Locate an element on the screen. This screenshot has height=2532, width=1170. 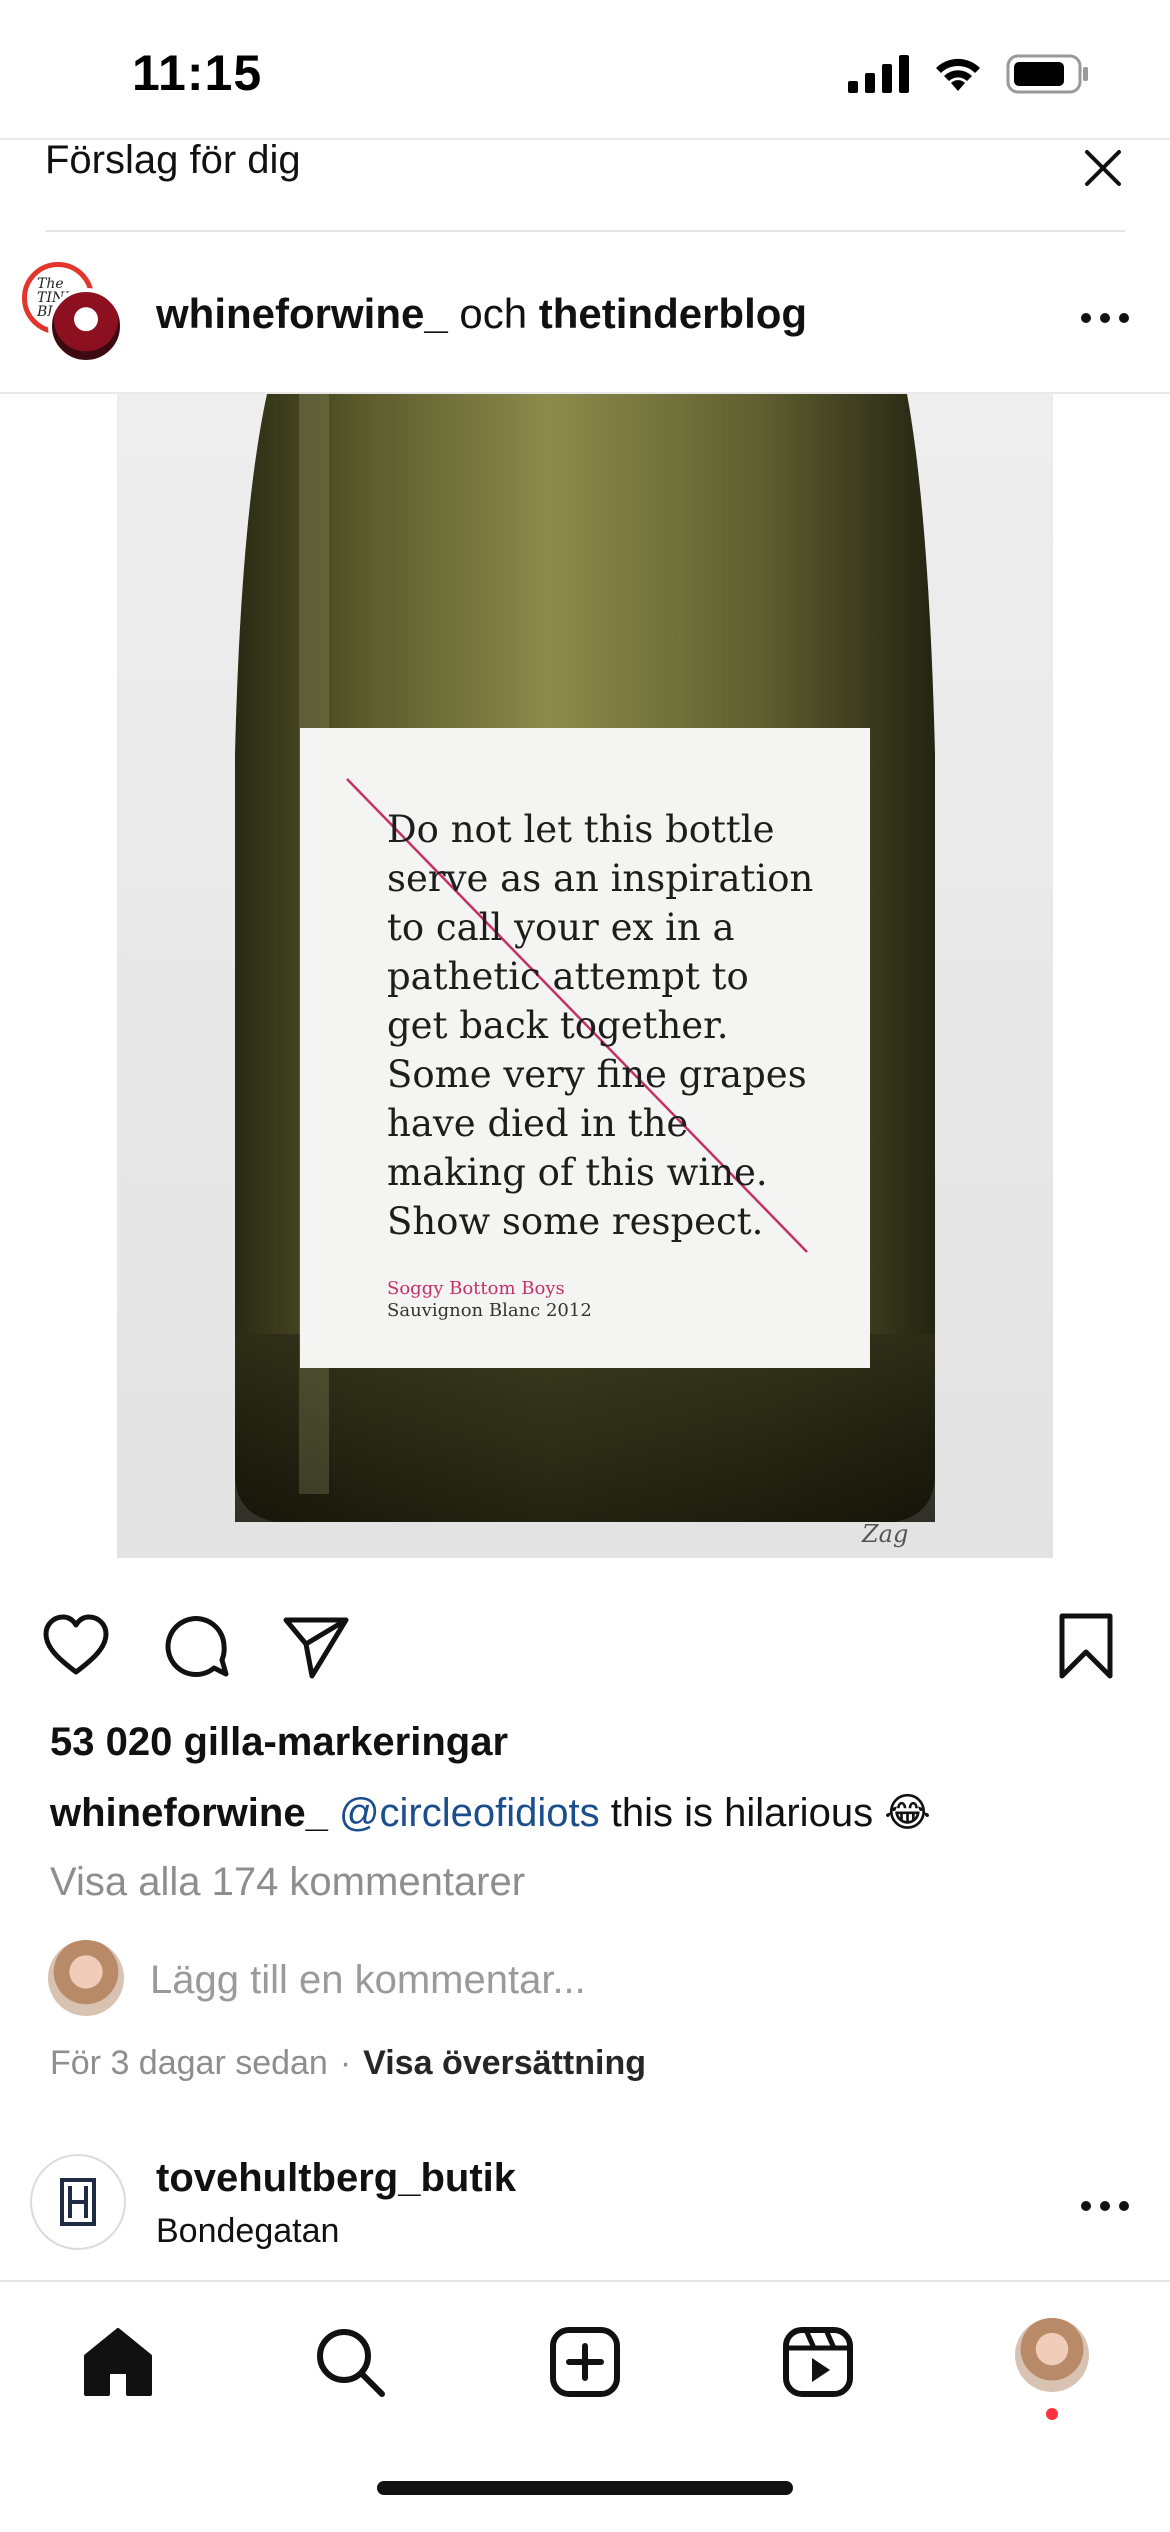
next-post-header: tovehultberg_butik Bondegatan is located at coordinates (585, 2210).